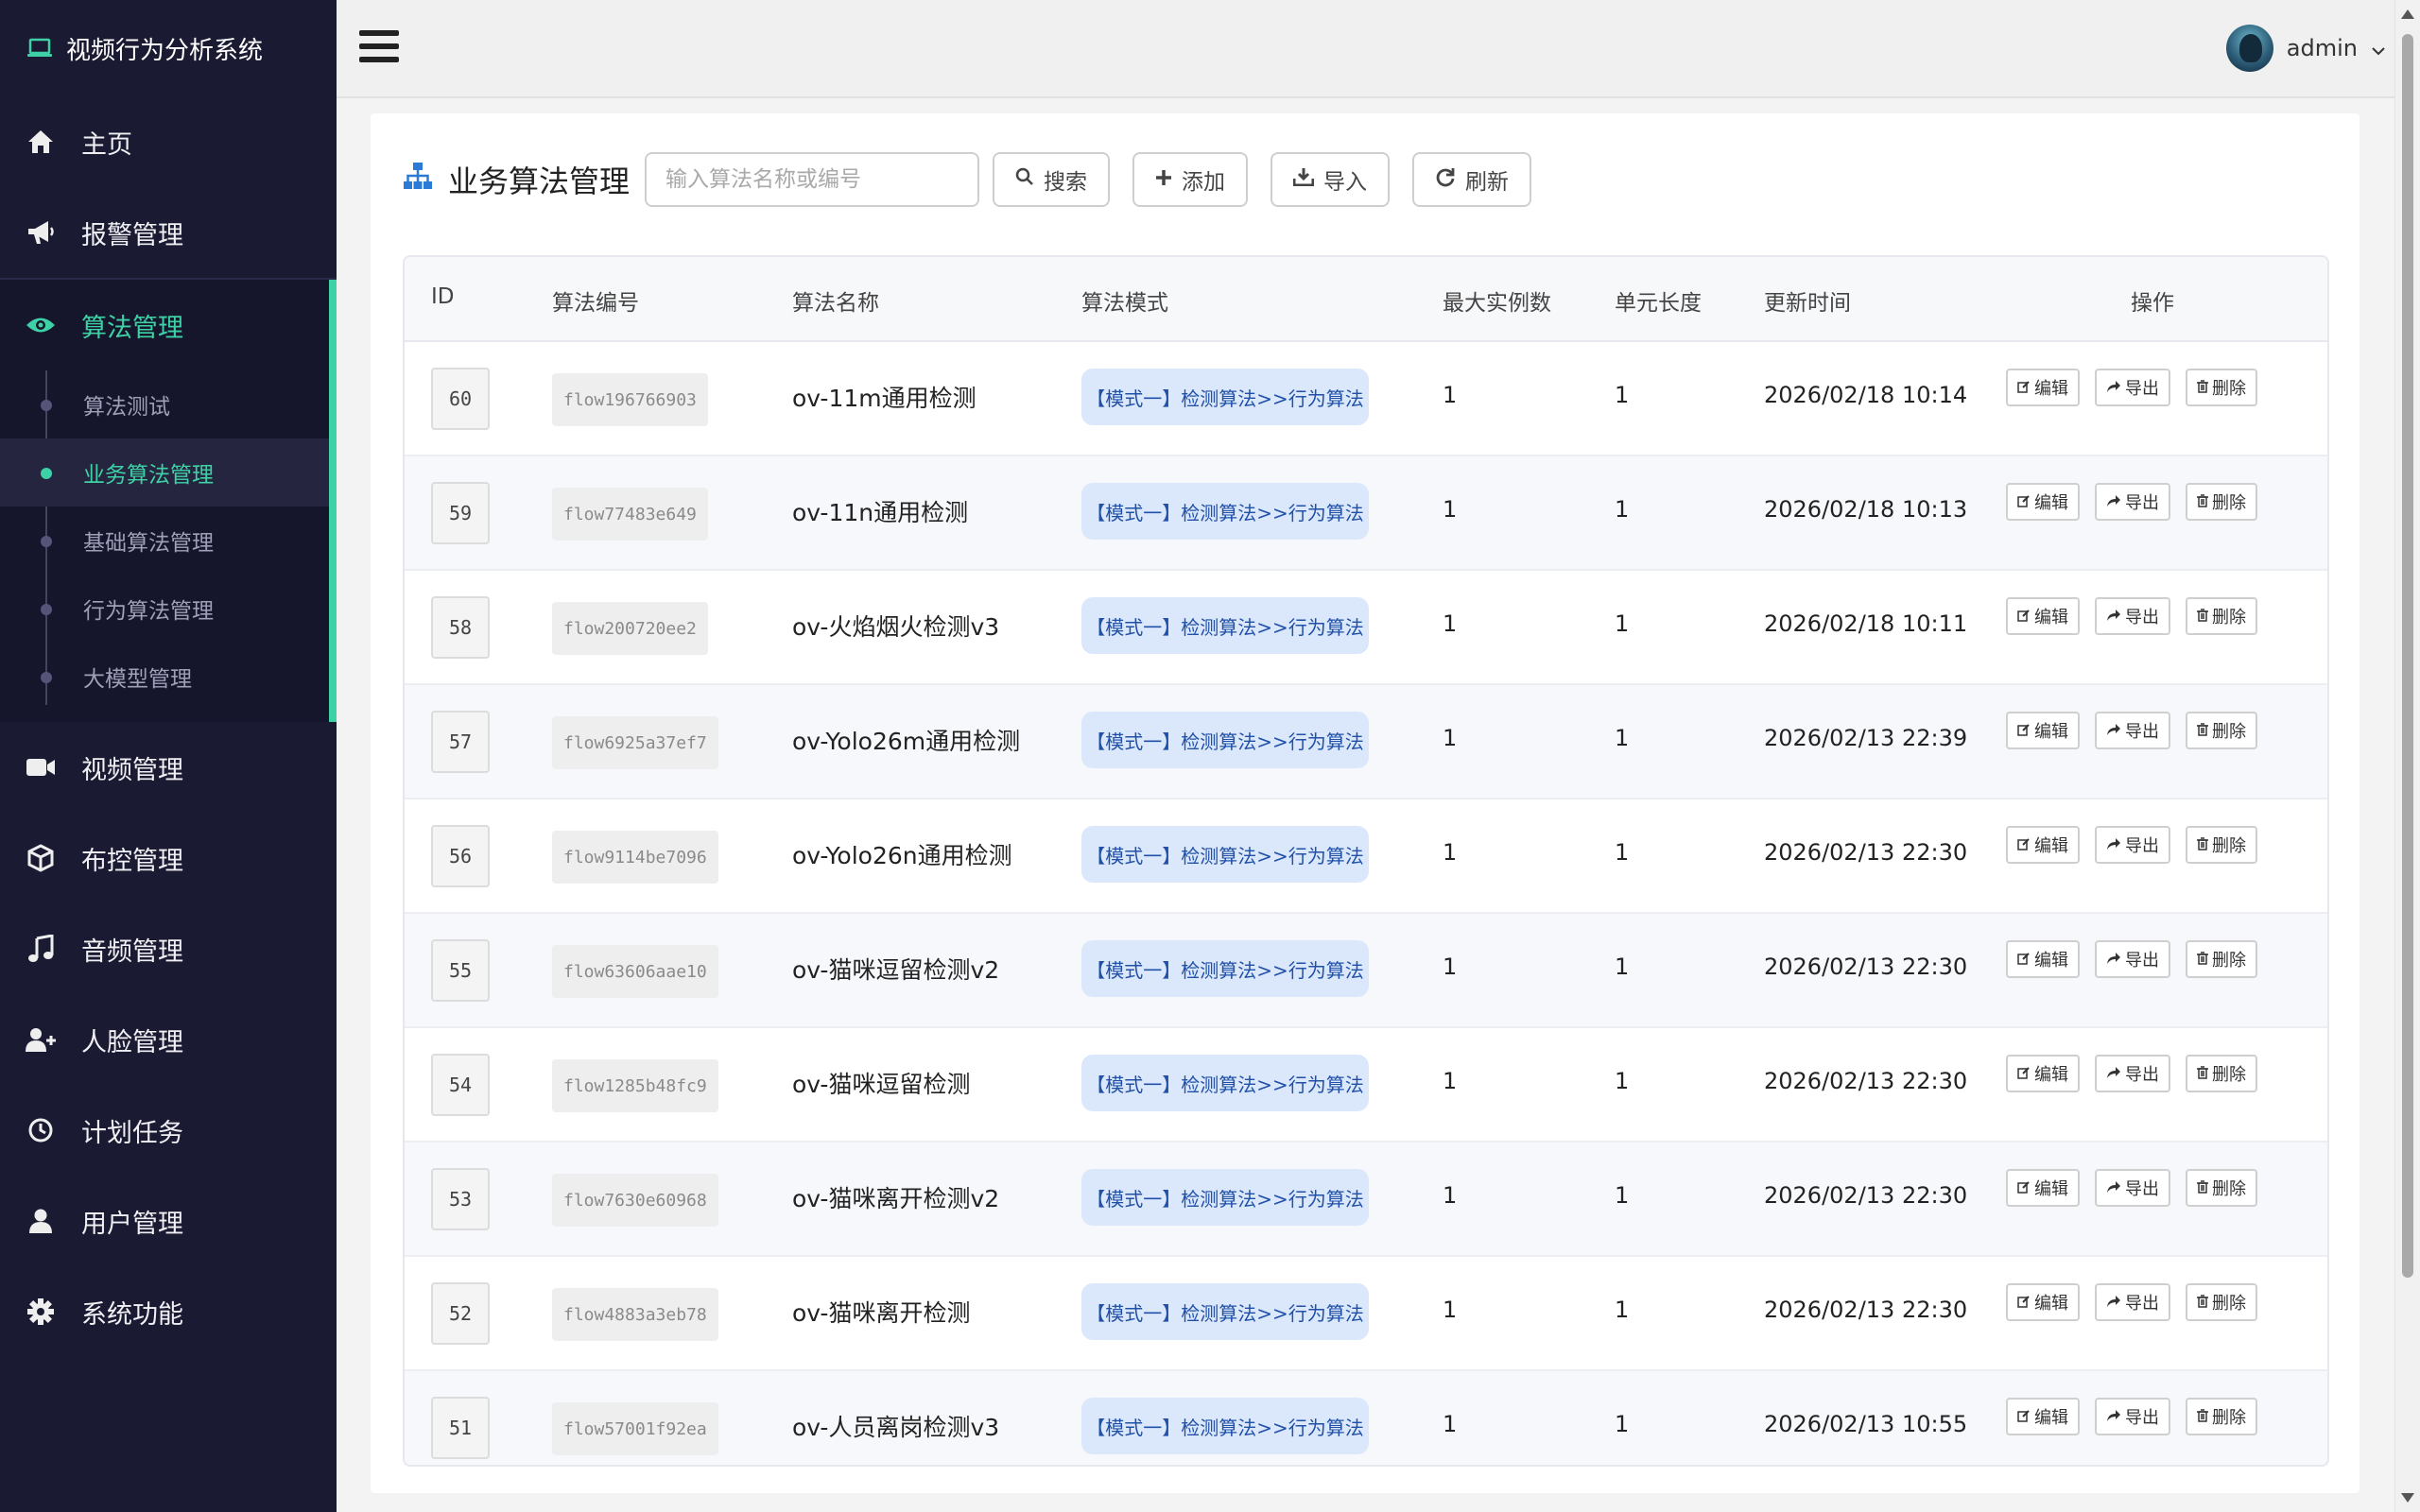 This screenshot has height=1512, width=2420. I want to click on laptop-icon, so click(39, 48).